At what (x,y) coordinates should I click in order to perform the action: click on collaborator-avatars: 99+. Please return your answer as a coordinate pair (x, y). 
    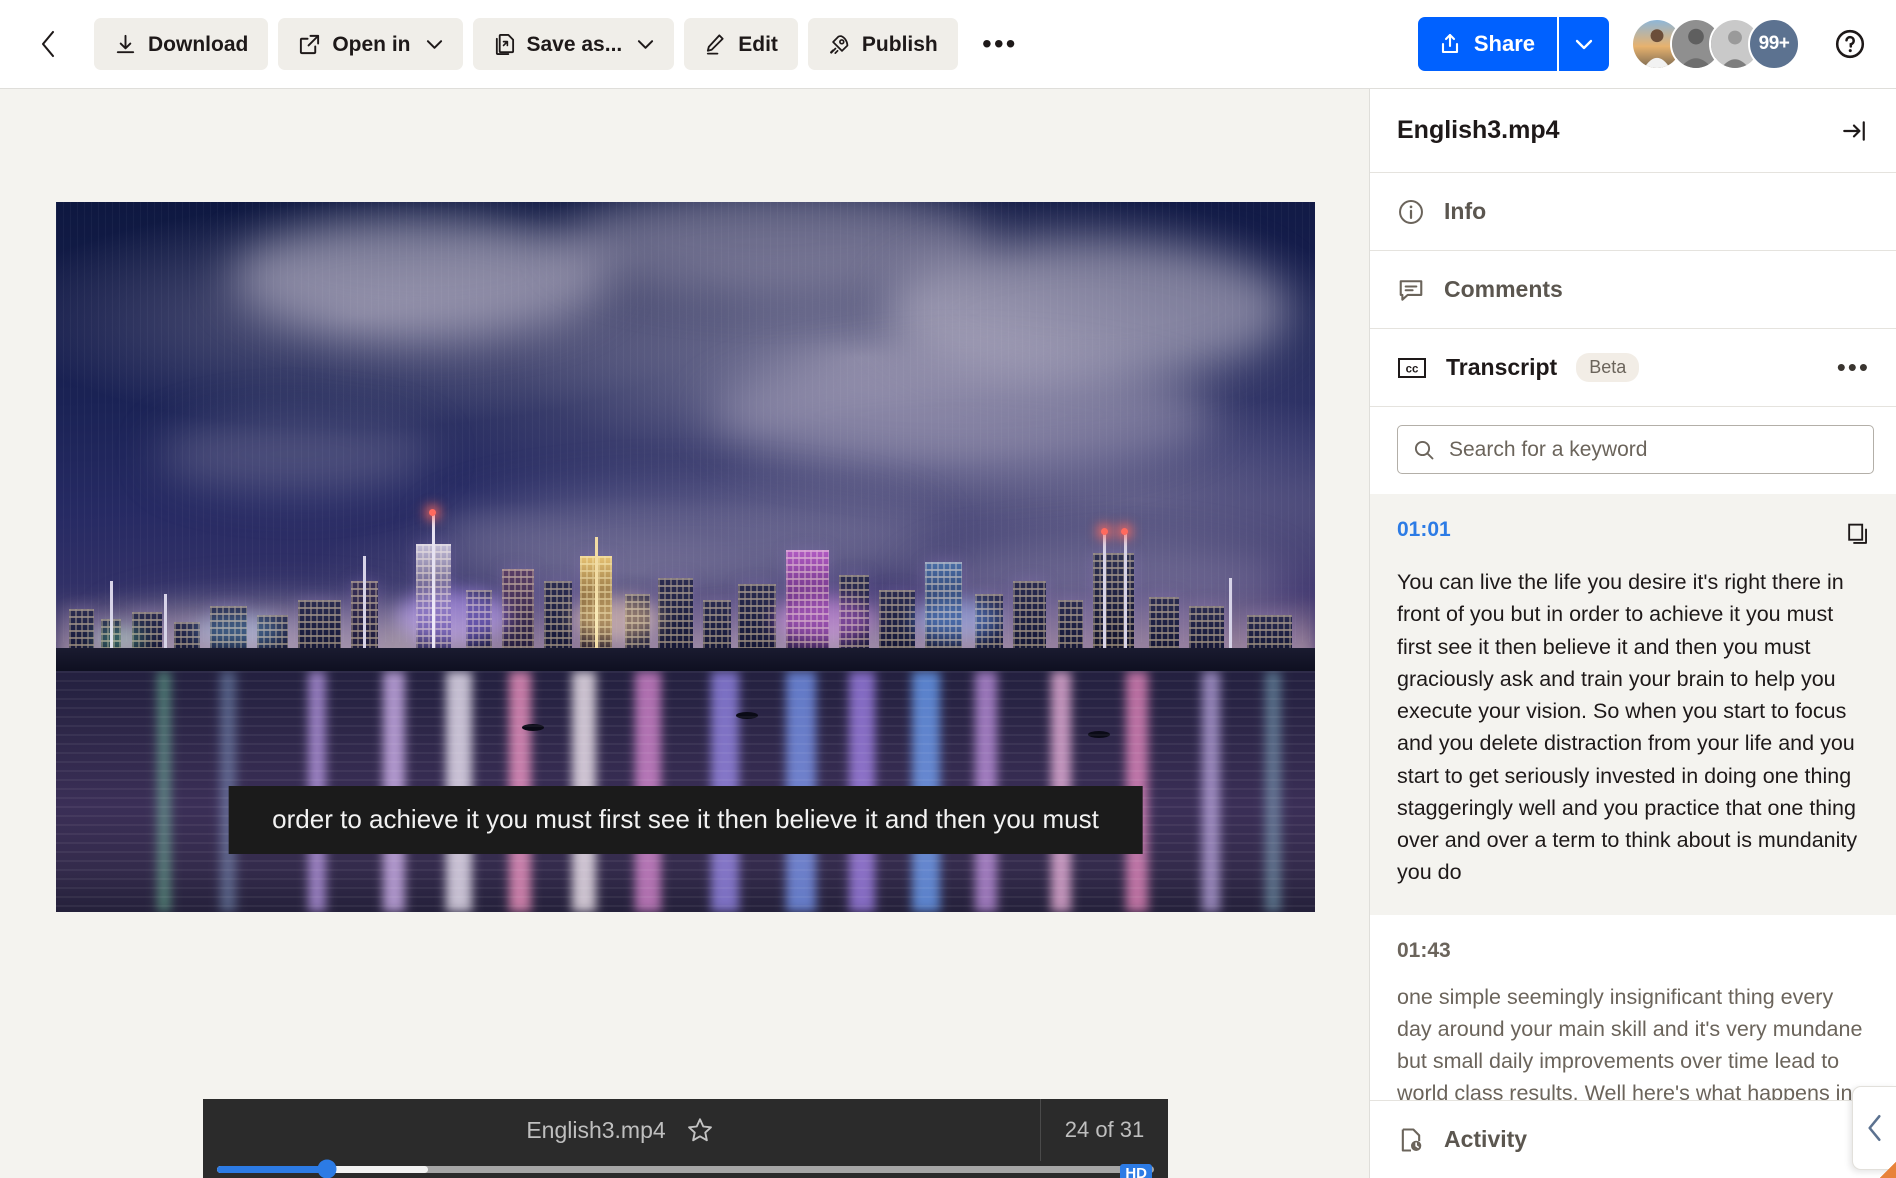
    Looking at the image, I should click on (1715, 44).